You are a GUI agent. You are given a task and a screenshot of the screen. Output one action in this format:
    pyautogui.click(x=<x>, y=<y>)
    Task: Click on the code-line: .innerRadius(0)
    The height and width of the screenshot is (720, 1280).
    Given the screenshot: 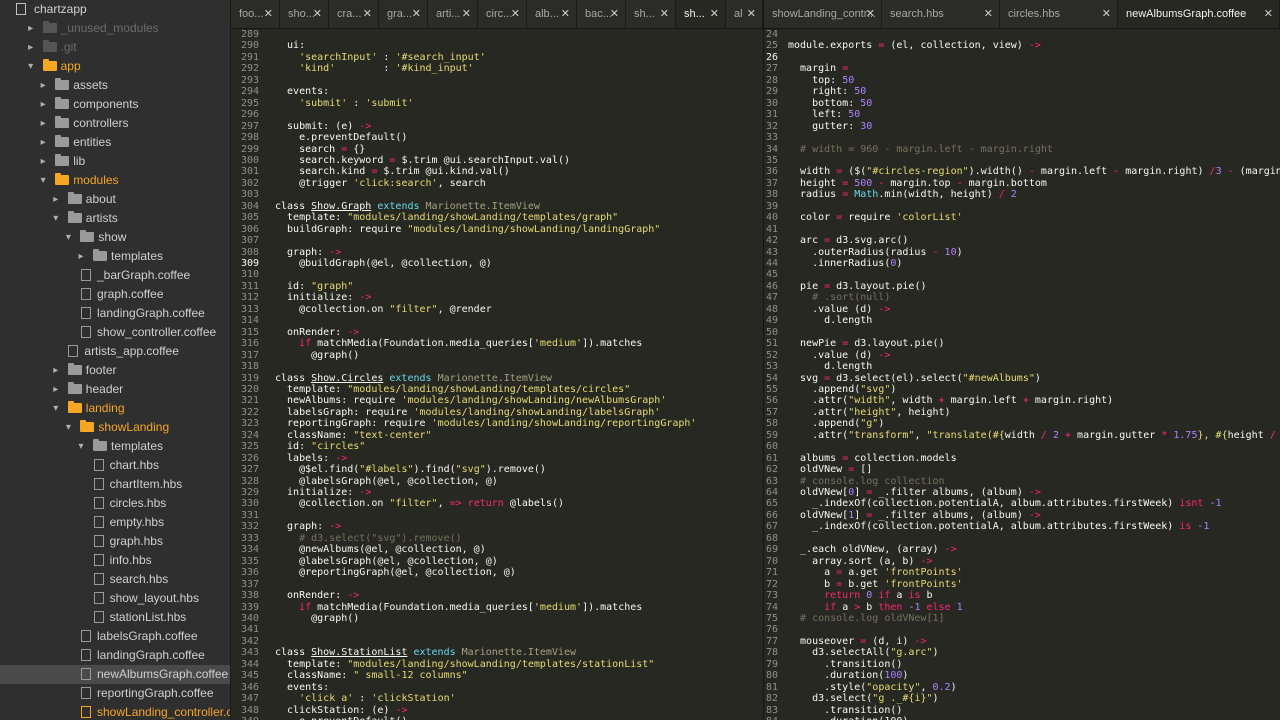 What is the action you would take?
    pyautogui.click(x=845, y=263)
    